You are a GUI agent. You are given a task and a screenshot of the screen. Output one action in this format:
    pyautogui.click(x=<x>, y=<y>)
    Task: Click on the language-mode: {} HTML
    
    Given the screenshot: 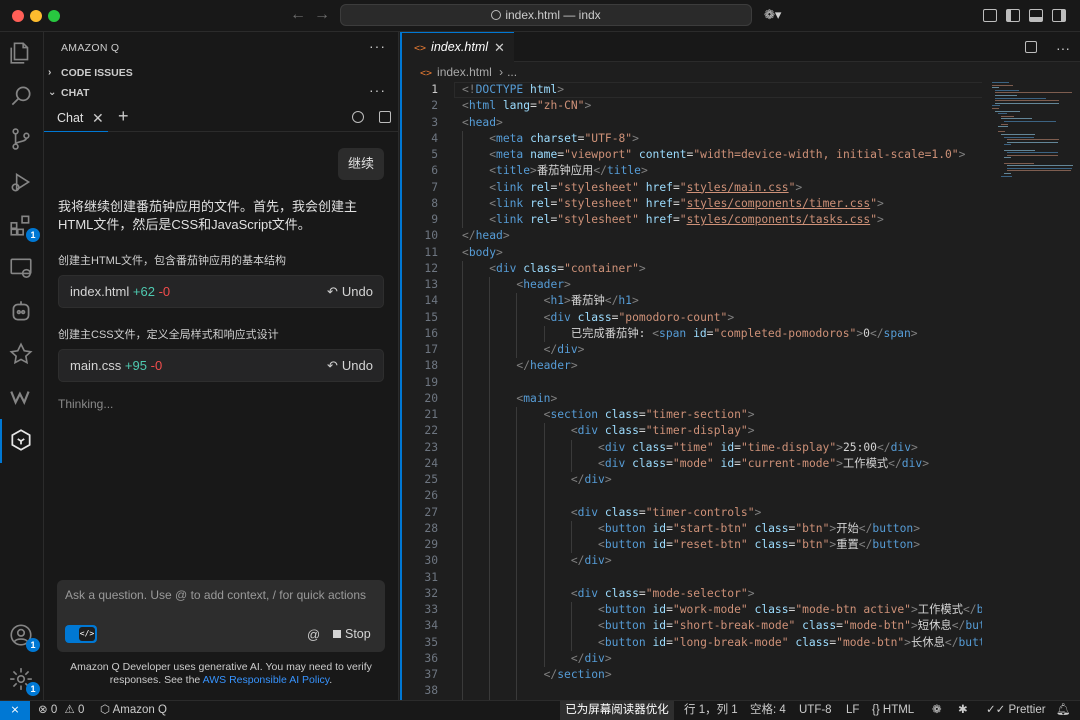 What is the action you would take?
    pyautogui.click(x=893, y=710)
    